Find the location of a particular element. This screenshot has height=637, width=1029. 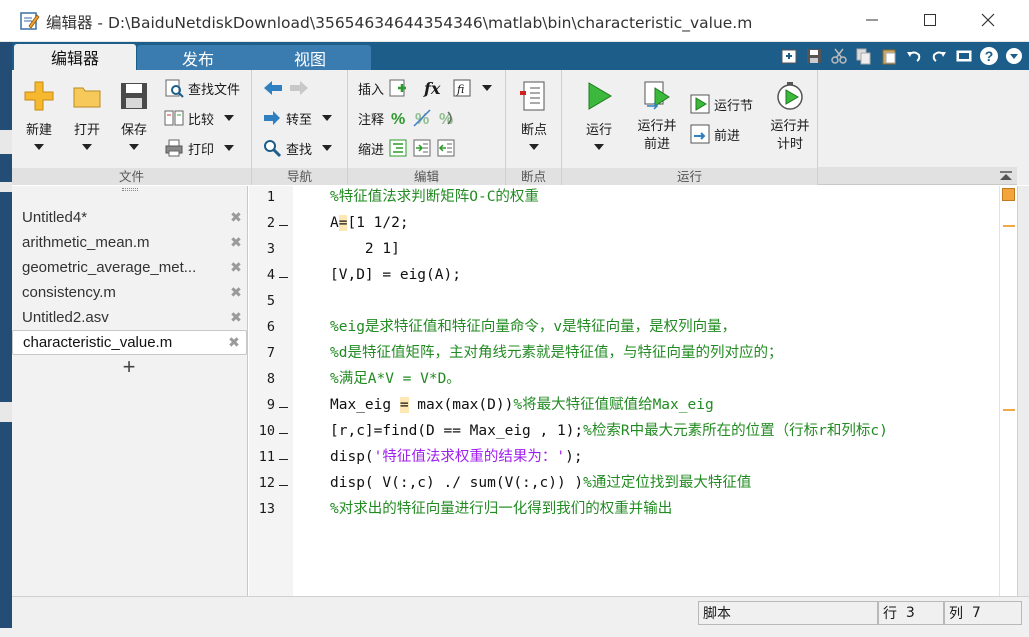

file-tab: arithmetic_mean.m ✖ is located at coordinates (130, 242).